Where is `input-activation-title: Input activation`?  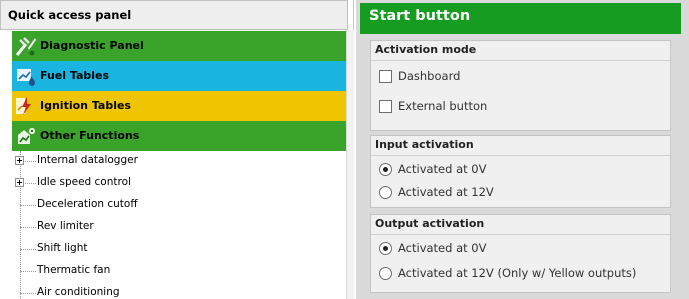
input-activation-title: Input activation is located at coordinates (424, 144).